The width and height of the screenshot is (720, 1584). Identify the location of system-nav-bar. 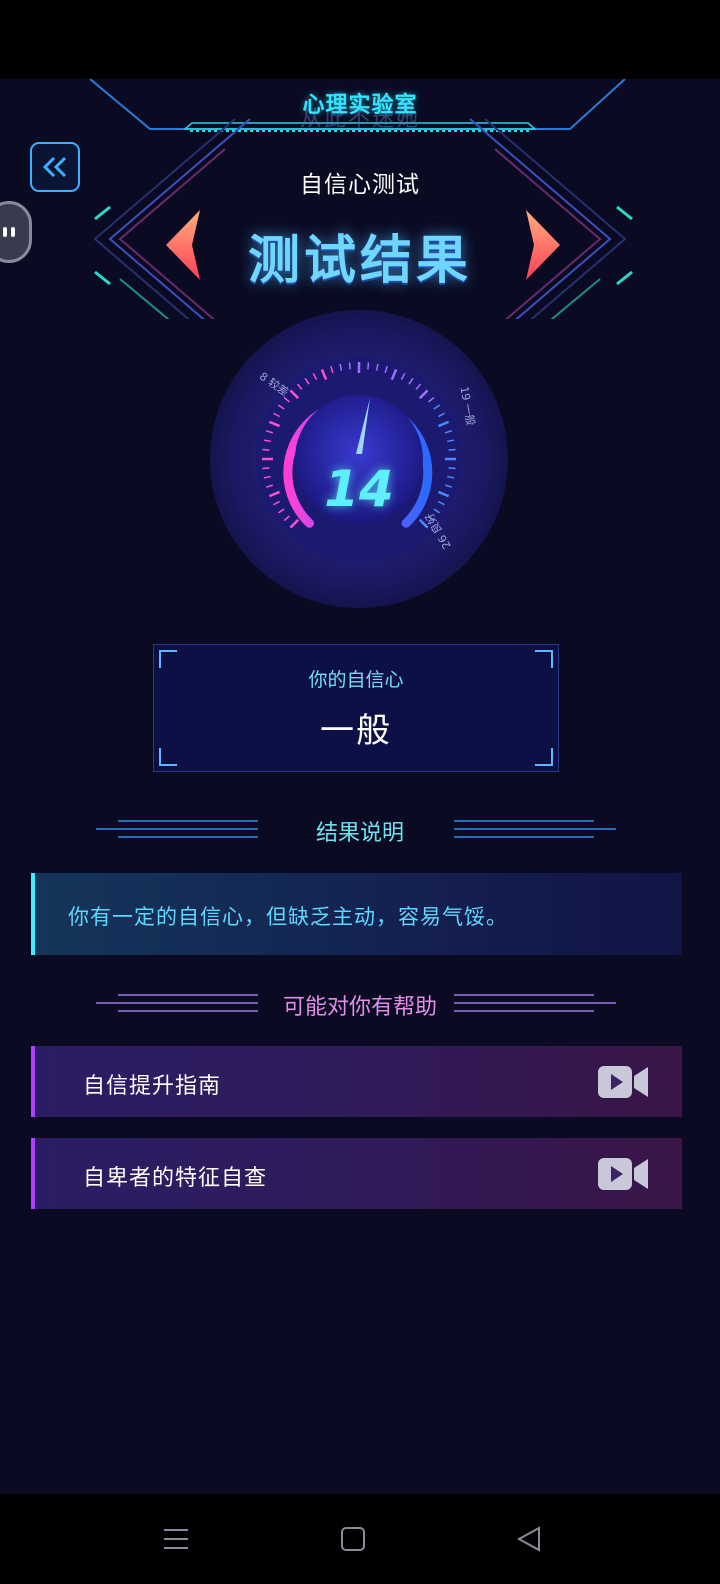
(360, 1539).